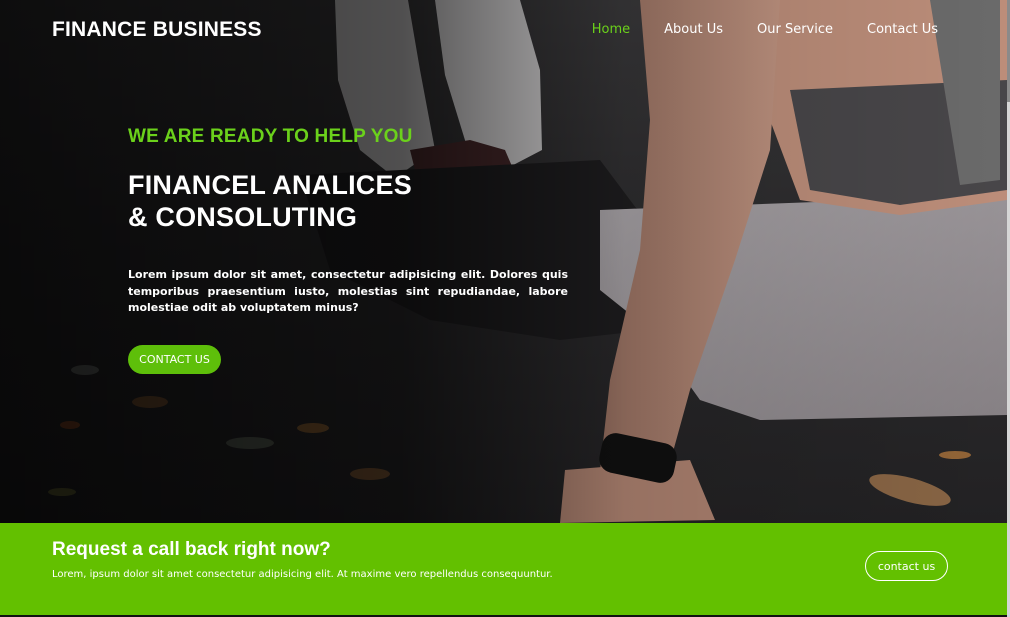 The width and height of the screenshot is (1010, 617). I want to click on hero-headline-line-2: & CONSOLUTING, so click(243, 217).